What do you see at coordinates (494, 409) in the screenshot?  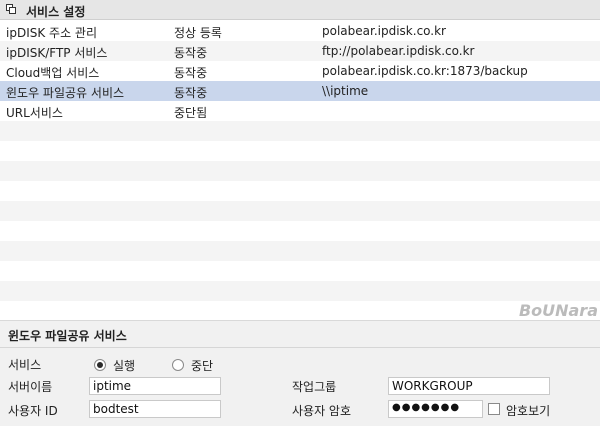 I see `show-password-checkbox` at bounding box center [494, 409].